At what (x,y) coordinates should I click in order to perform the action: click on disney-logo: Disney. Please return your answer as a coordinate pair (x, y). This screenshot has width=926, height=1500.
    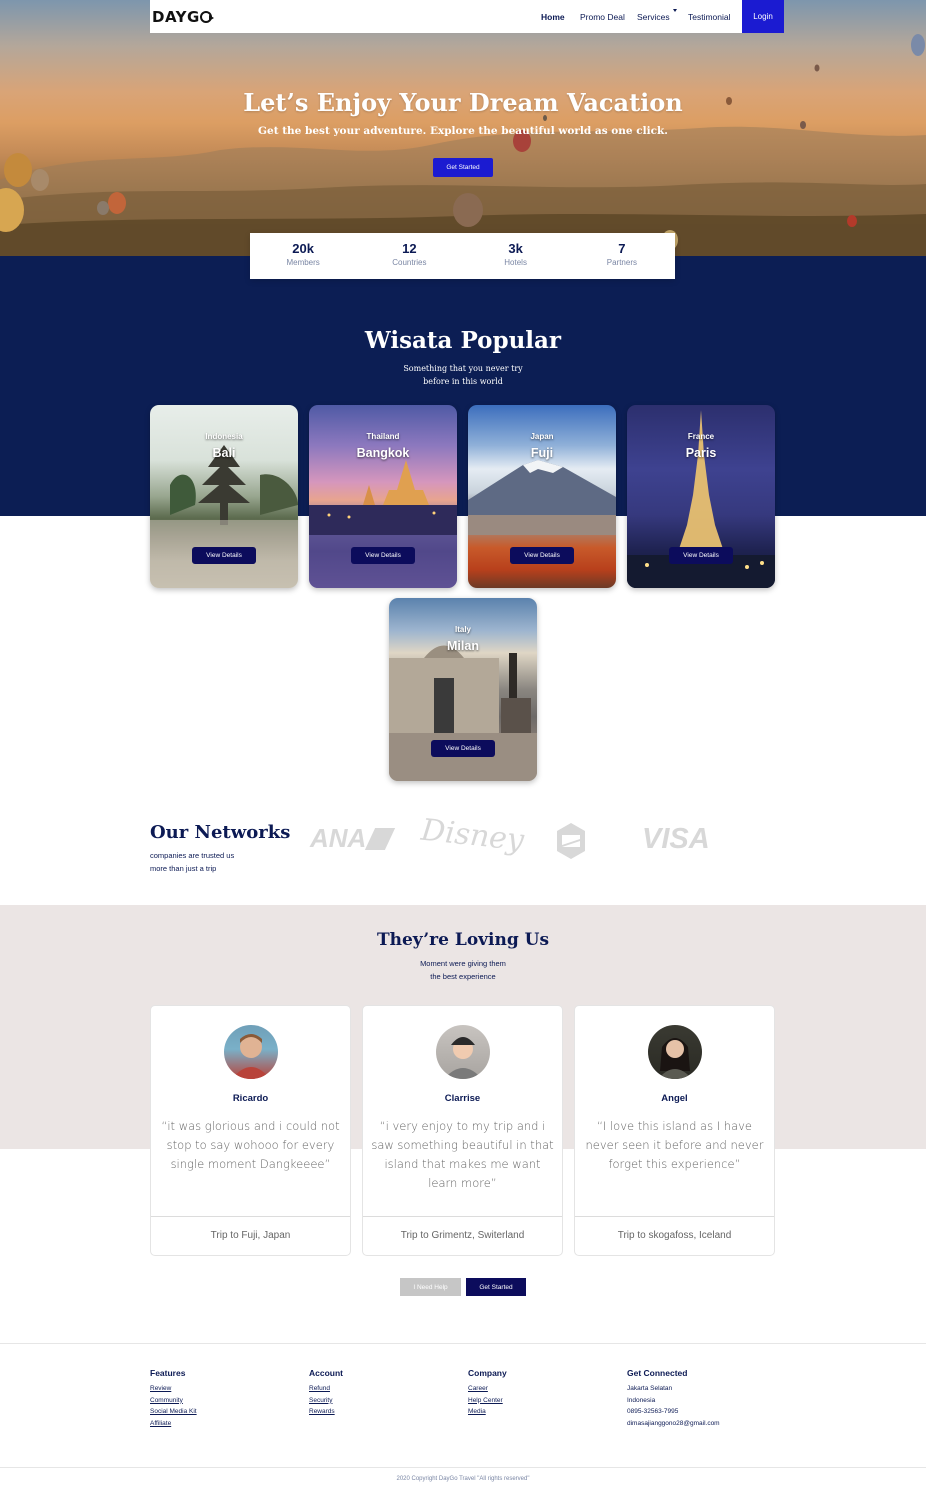
    Looking at the image, I should click on (472, 835).